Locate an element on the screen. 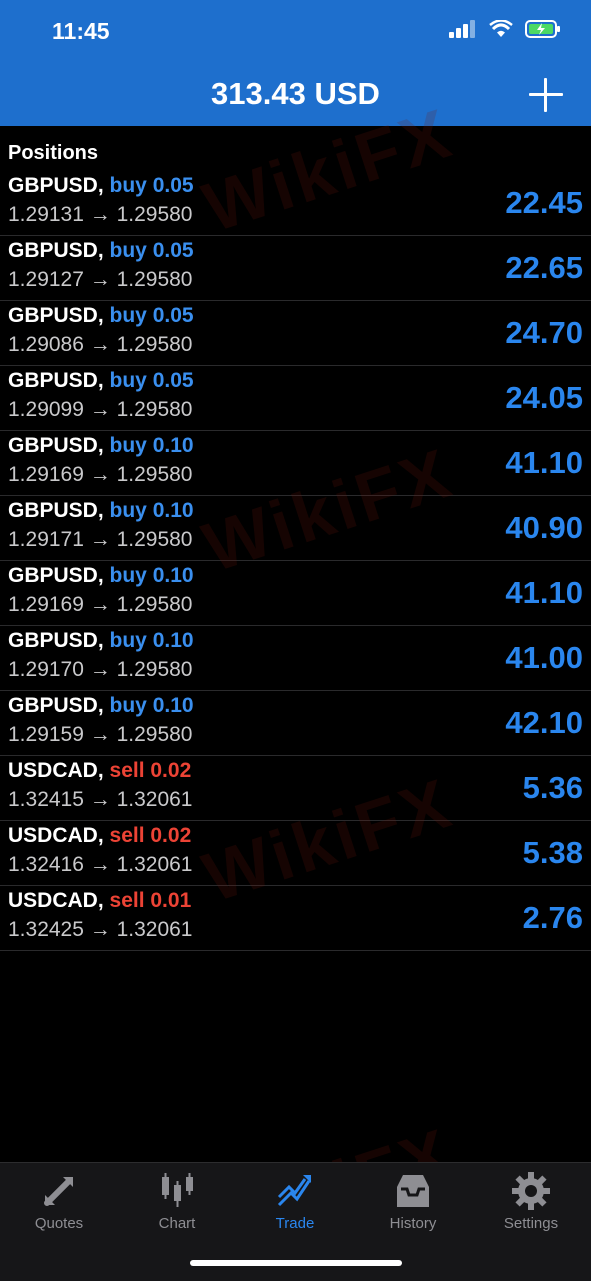 Image resolution: width=591 pixels, height=1281 pixels. prices: 1.29171 → 1.29580 is located at coordinates (100, 539).